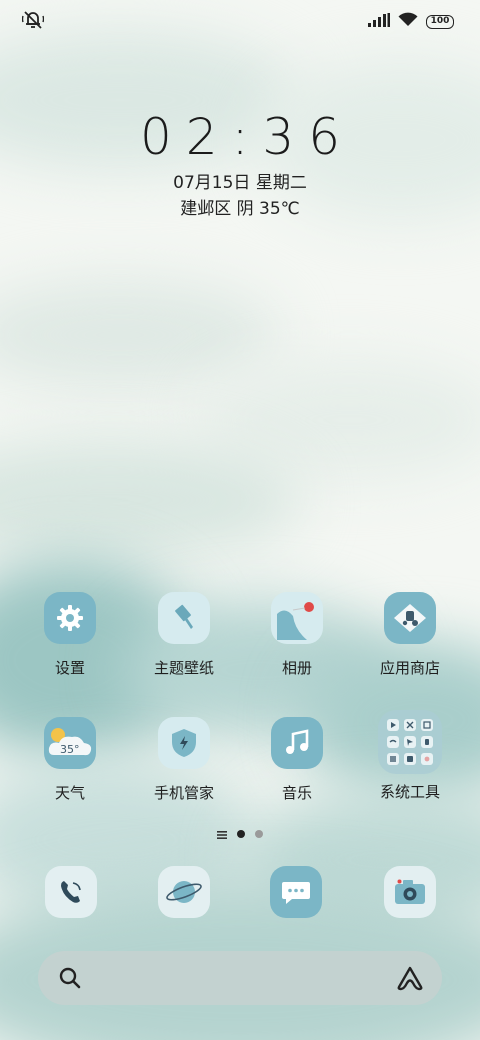  I want to click on app-system-tools-folder: 系统工具, so click(410, 756).